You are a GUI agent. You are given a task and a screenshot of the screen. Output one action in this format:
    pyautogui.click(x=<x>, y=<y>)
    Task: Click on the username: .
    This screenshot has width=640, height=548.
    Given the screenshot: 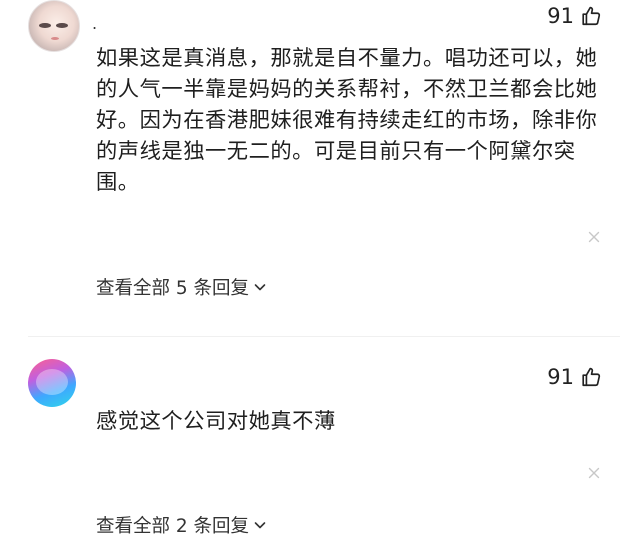 What is the action you would take?
    pyautogui.click(x=94, y=23)
    